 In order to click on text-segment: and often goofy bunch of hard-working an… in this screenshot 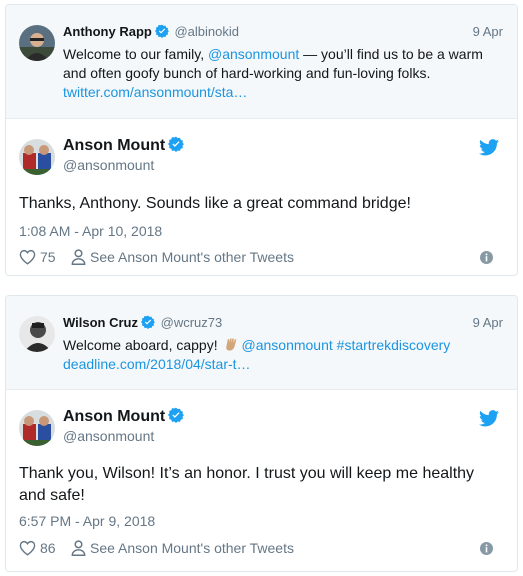, I will do `click(247, 73)`.